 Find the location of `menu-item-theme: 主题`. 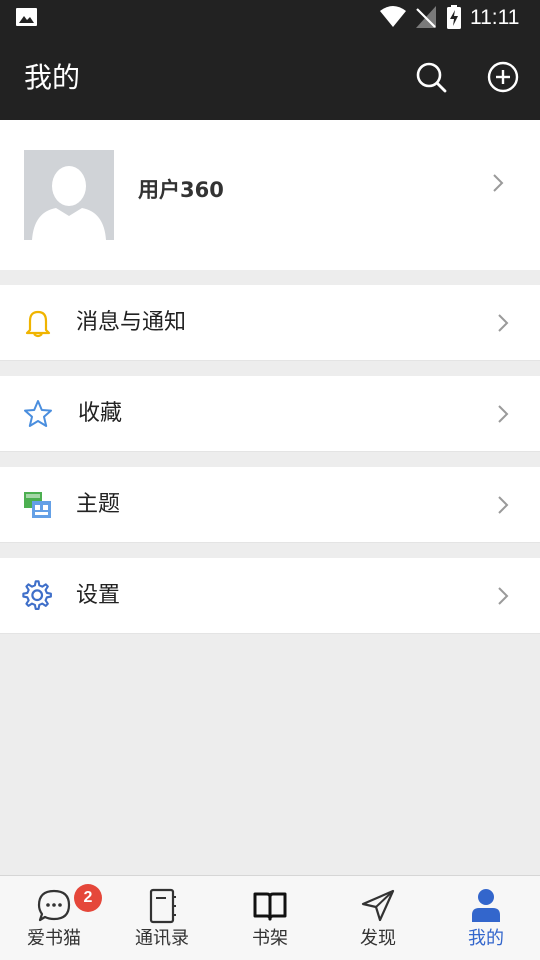

menu-item-theme: 主题 is located at coordinates (270, 505).